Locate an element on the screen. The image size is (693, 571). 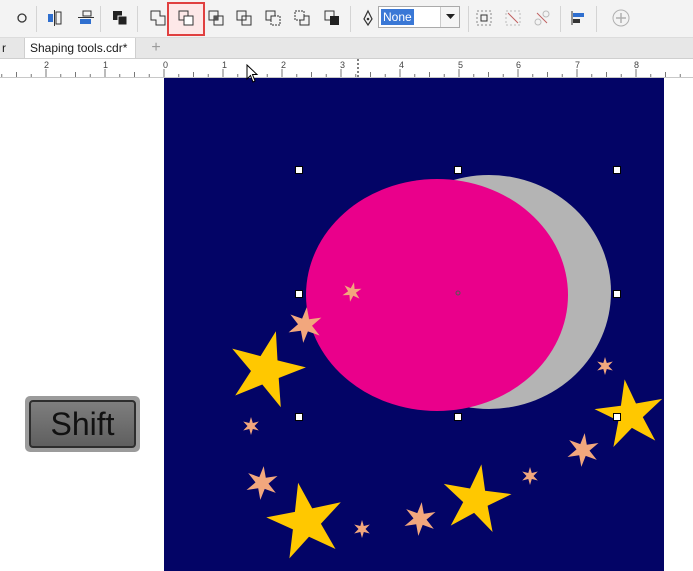
outline-width-value: None is located at coordinates (397, 17).